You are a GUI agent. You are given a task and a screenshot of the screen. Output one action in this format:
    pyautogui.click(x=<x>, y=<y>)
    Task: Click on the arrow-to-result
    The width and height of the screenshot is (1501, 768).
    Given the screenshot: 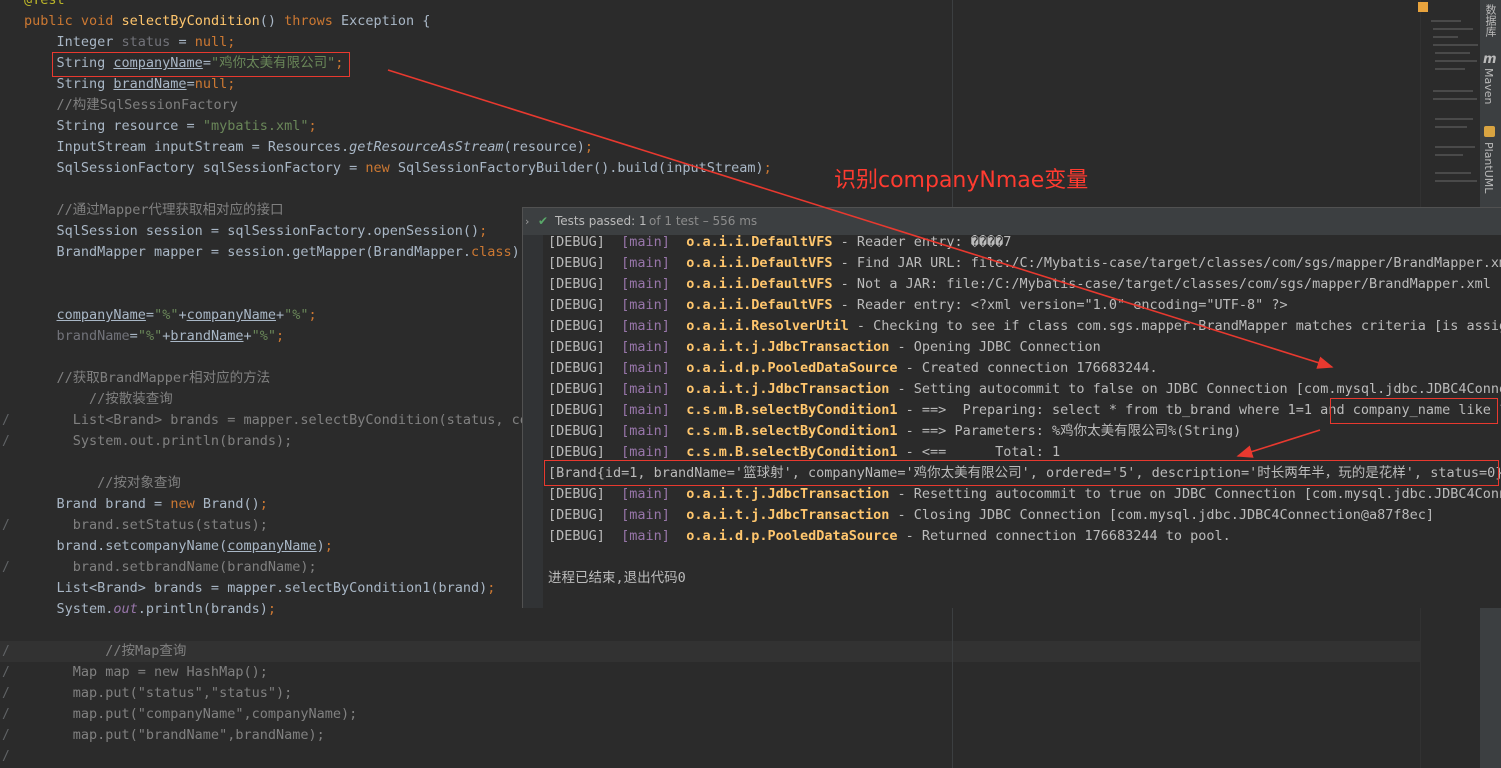 What is the action you would take?
    pyautogui.click(x=1278, y=443)
    